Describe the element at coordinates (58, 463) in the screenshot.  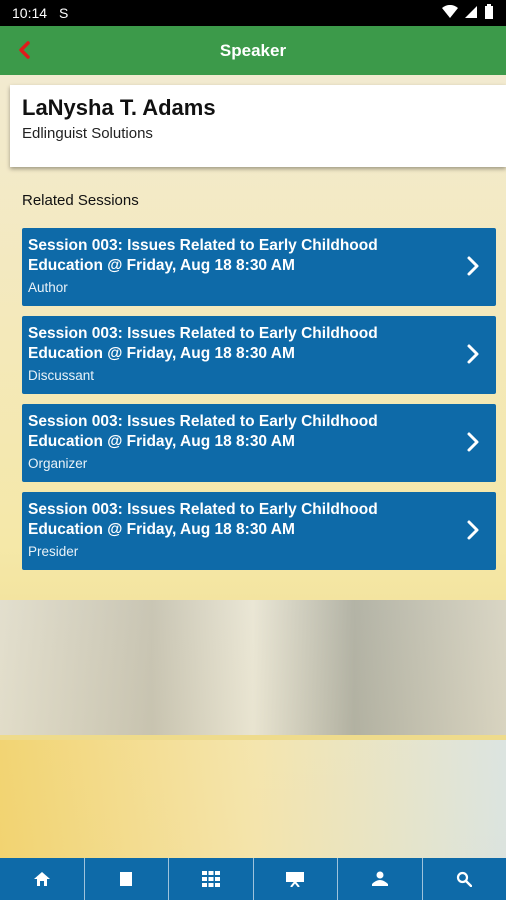
I see `session-role: Organizer` at that location.